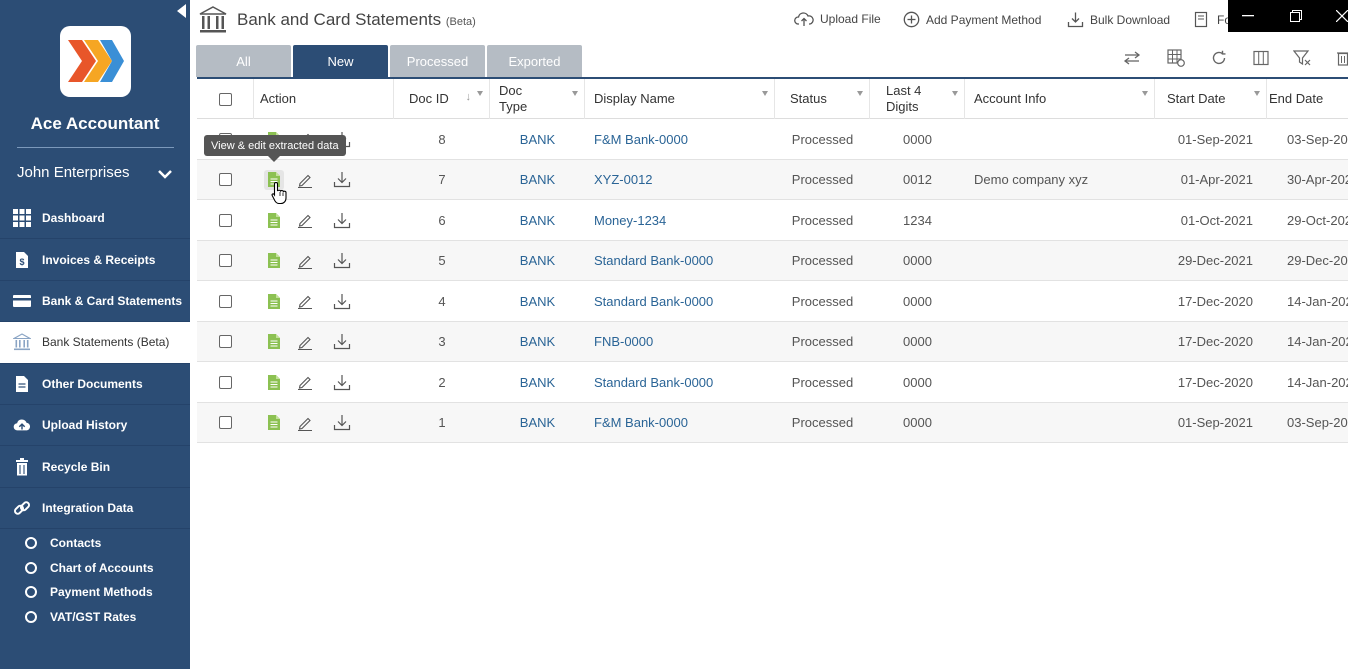 The image size is (1348, 669). What do you see at coordinates (95, 592) in the screenshot?
I see `subnav-item-payment-methods: Payment Methods` at bounding box center [95, 592].